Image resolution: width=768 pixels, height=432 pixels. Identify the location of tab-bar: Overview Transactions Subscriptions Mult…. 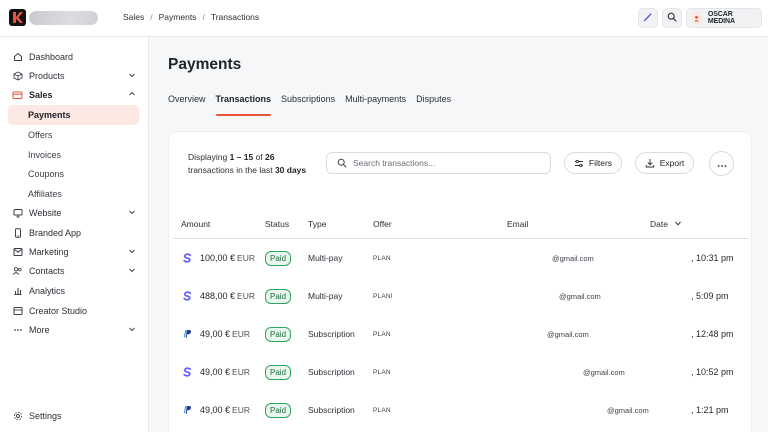
(314, 105).